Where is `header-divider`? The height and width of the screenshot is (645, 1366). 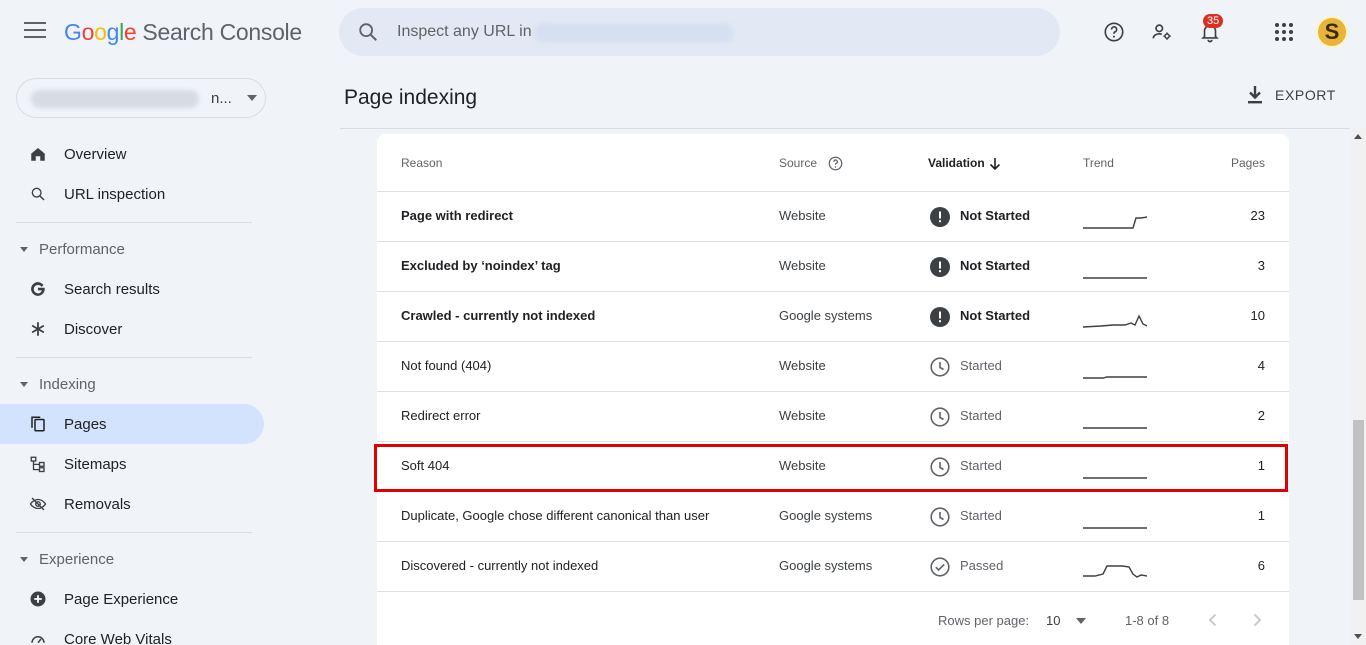
header-divider is located at coordinates (845, 128).